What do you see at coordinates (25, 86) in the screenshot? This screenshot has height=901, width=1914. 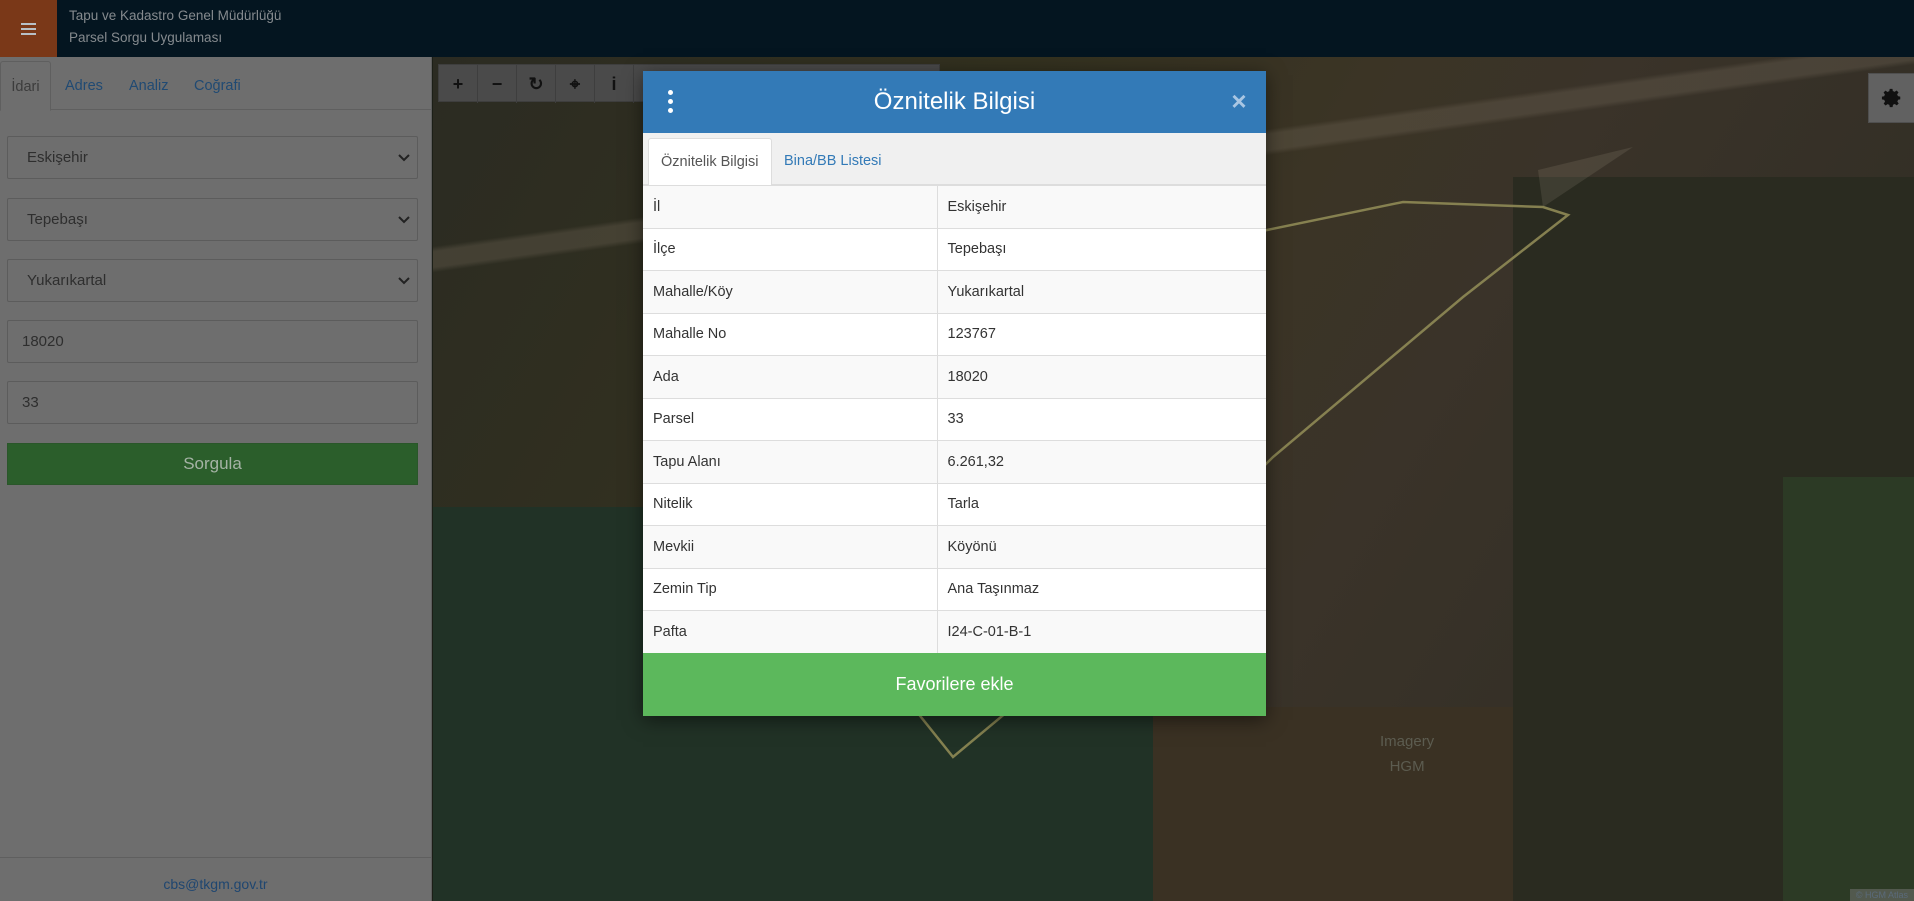 I see `tab-idari: İdari` at bounding box center [25, 86].